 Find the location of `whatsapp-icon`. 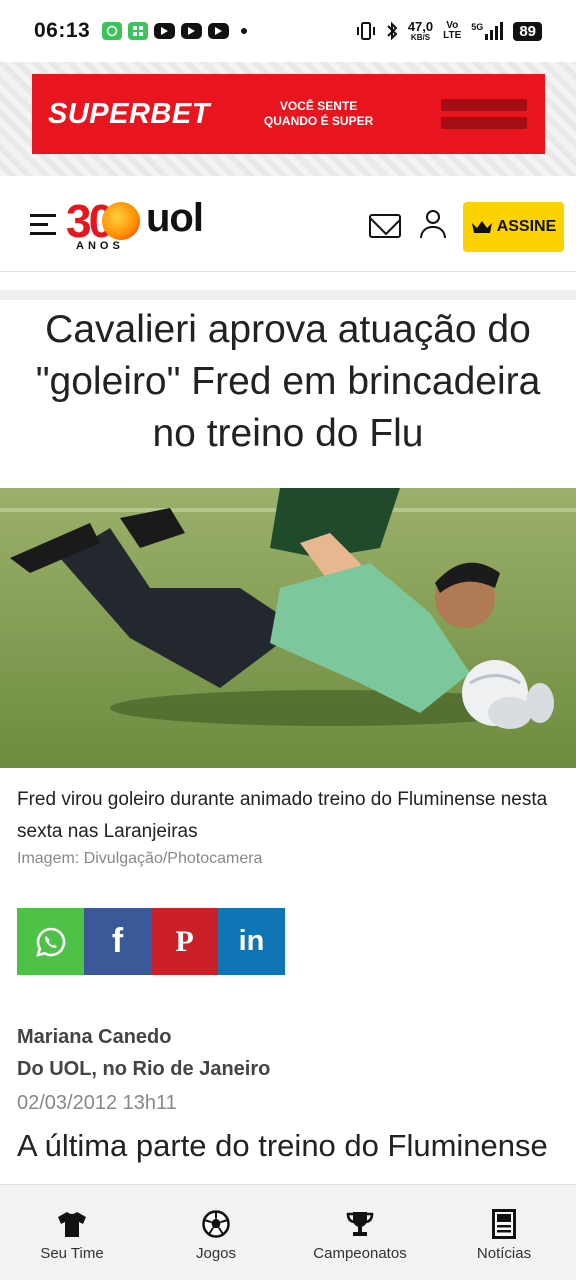

whatsapp-icon is located at coordinates (50, 942).